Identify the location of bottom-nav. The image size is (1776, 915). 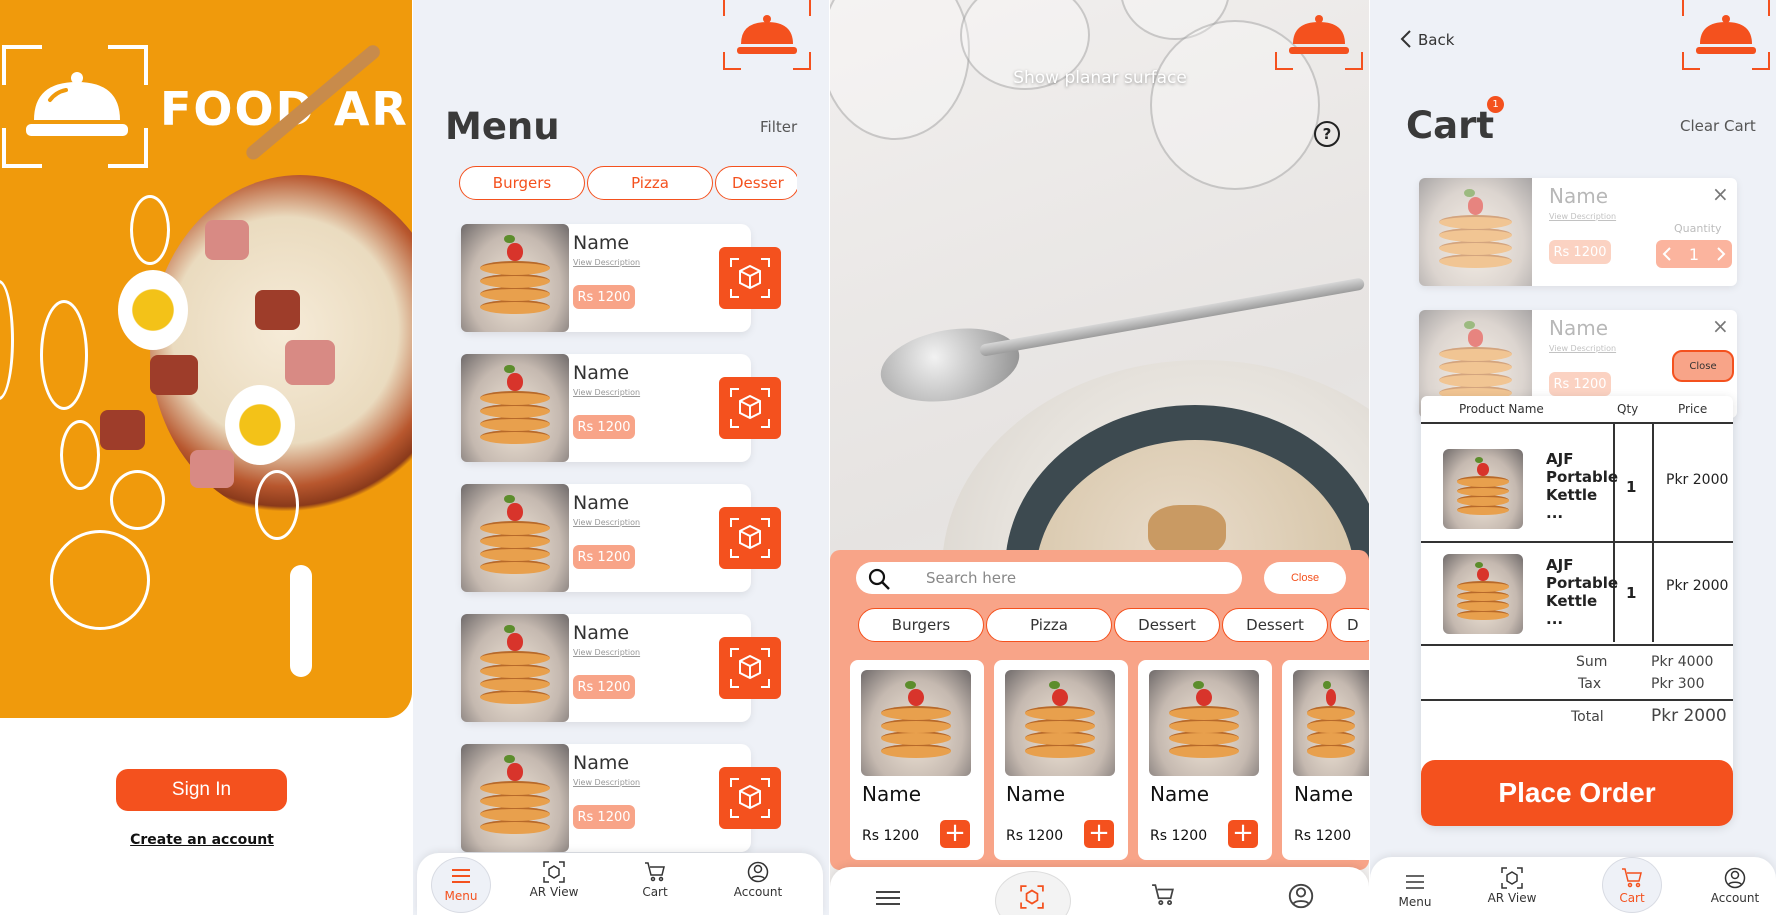
(1099, 891).